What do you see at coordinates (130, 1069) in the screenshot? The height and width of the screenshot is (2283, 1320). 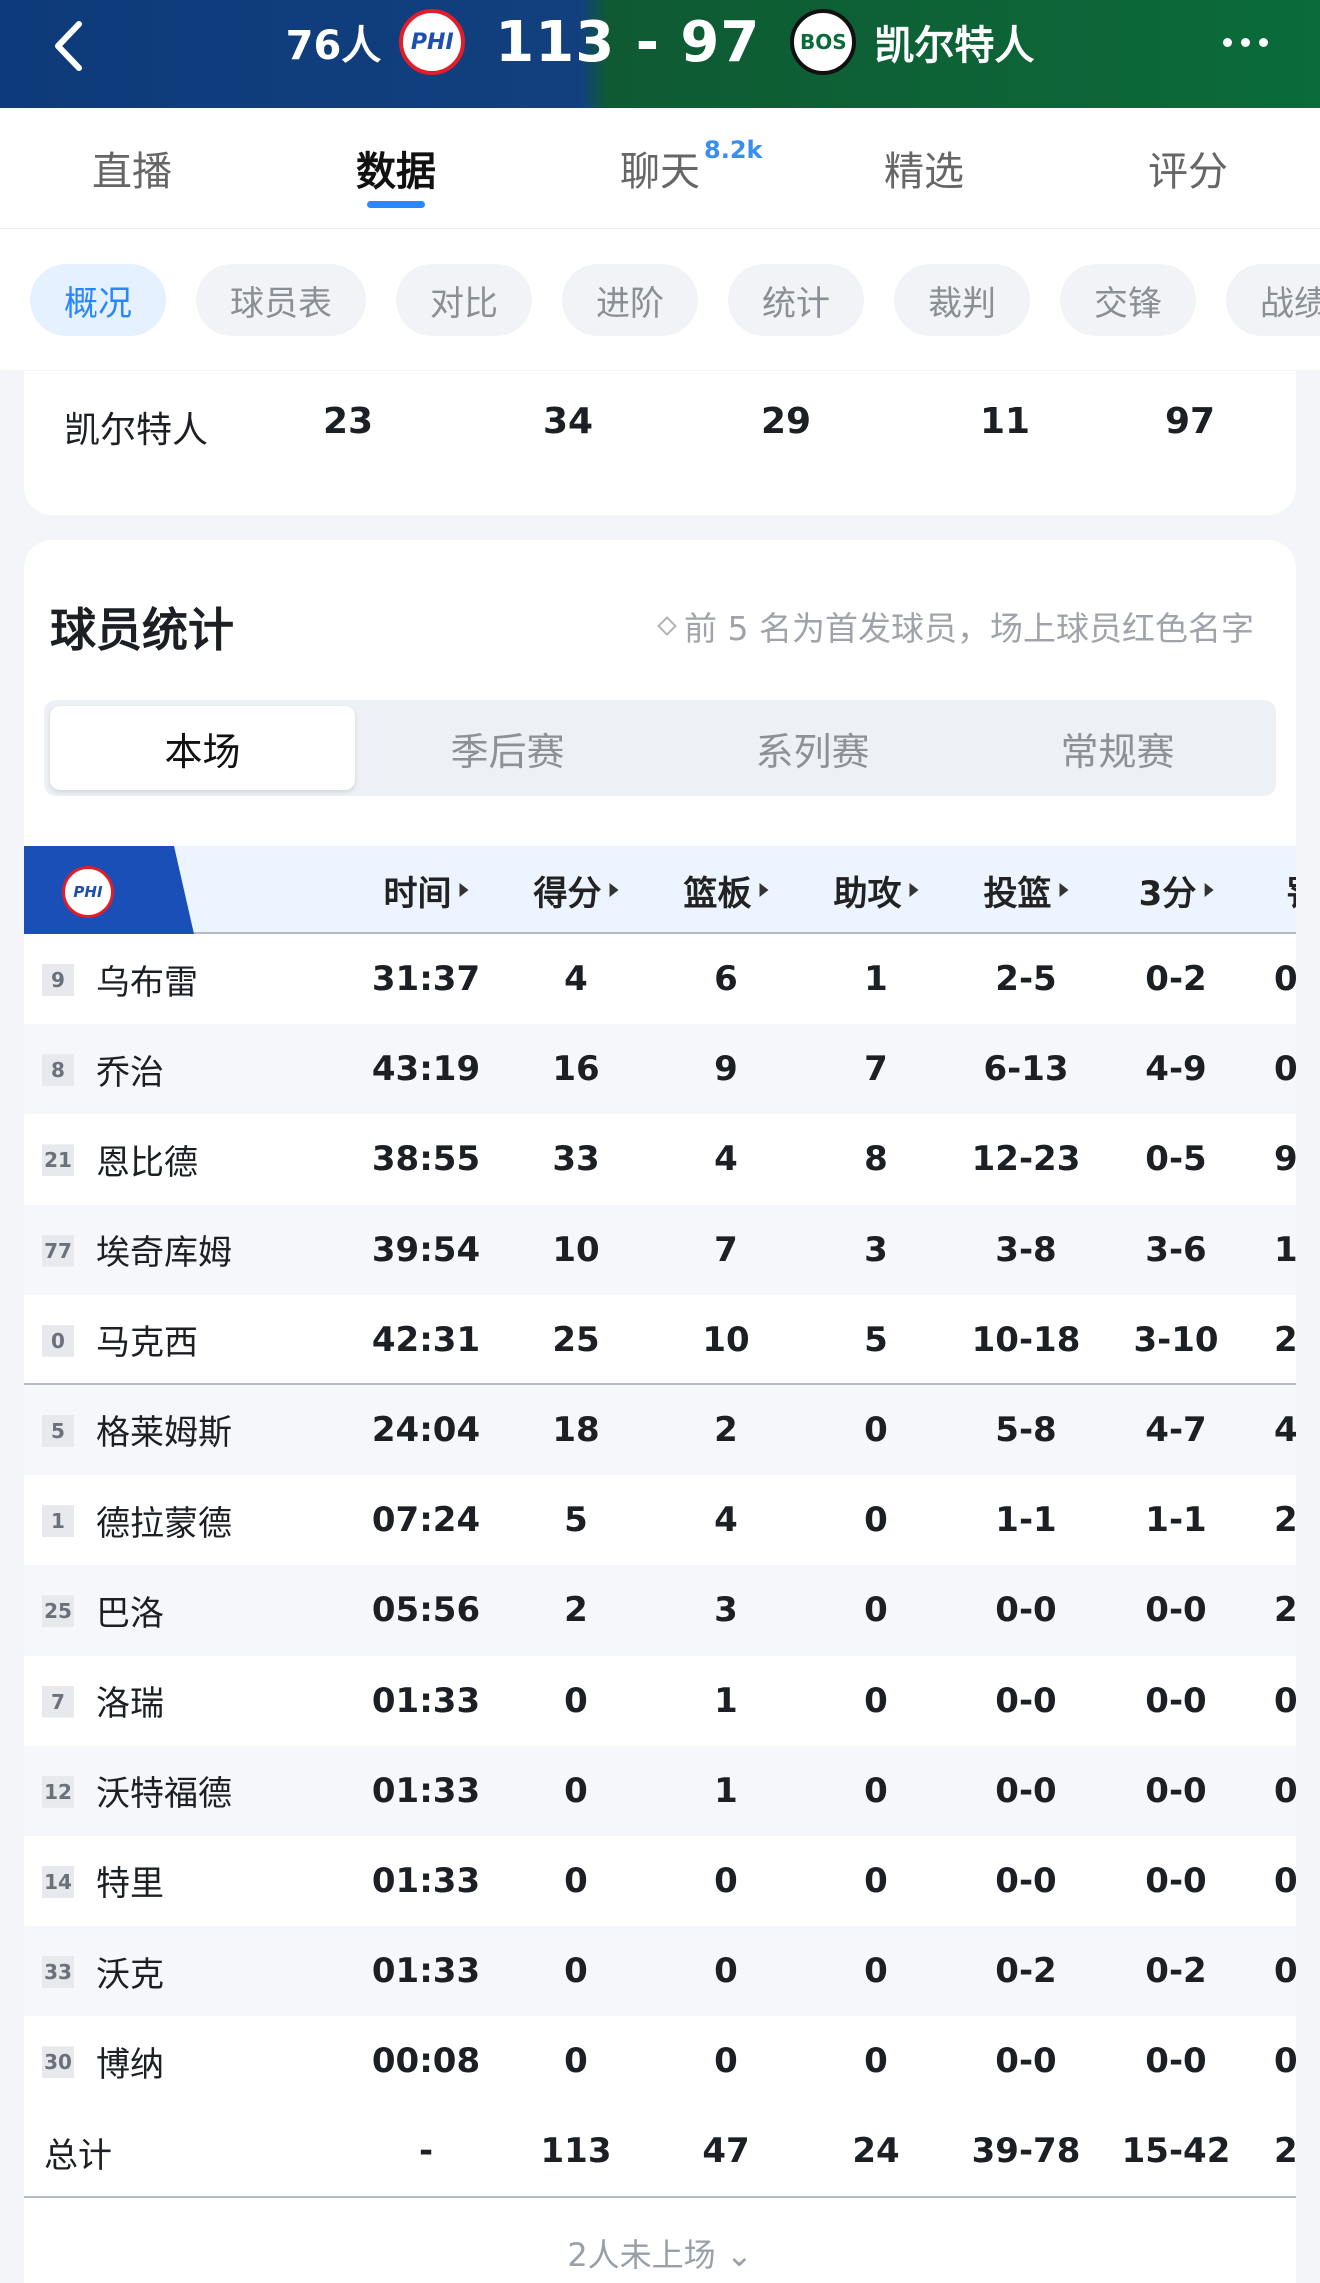 I see `player-name: 乔治` at bounding box center [130, 1069].